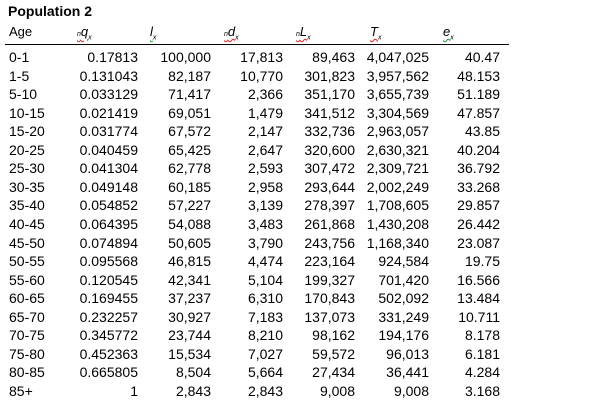  What do you see at coordinates (482, 57) in the screenshot?
I see `cell-ex: 40.47` at bounding box center [482, 57].